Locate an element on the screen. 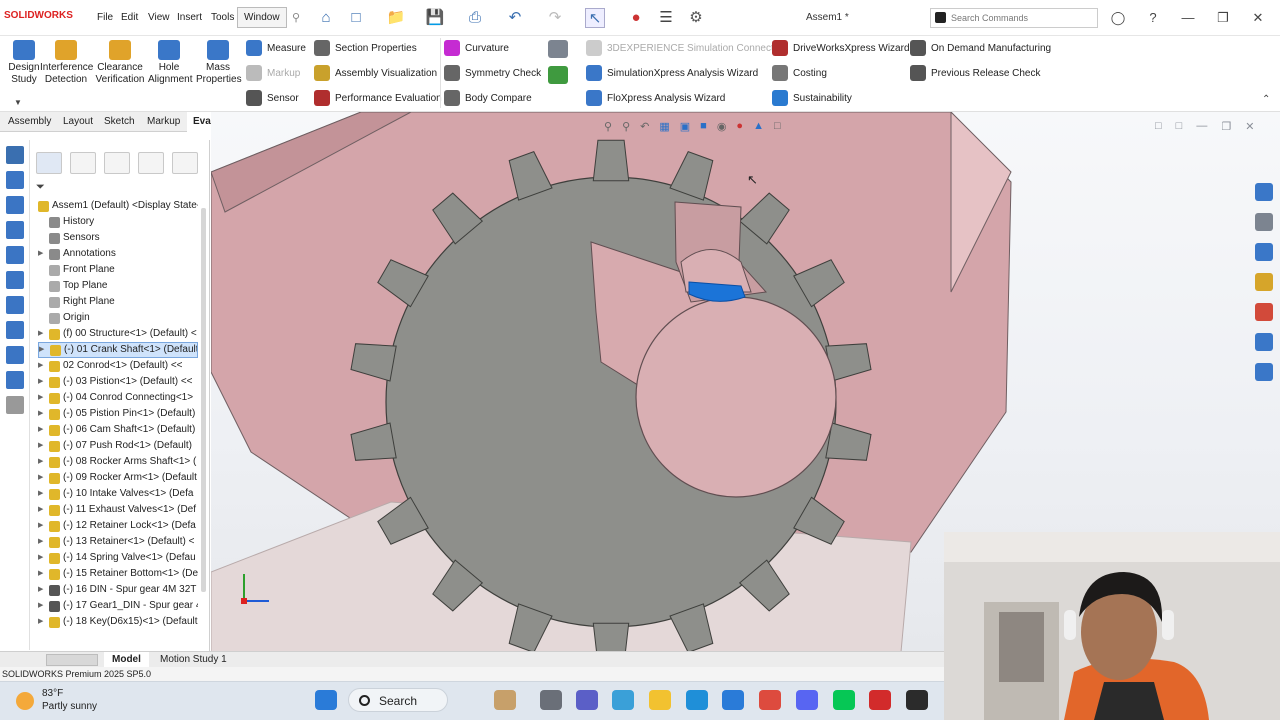 Image resolution: width=1280 pixels, height=720 pixels. ribbon-item-symmetry: Symmetry Check is located at coordinates (492, 73).